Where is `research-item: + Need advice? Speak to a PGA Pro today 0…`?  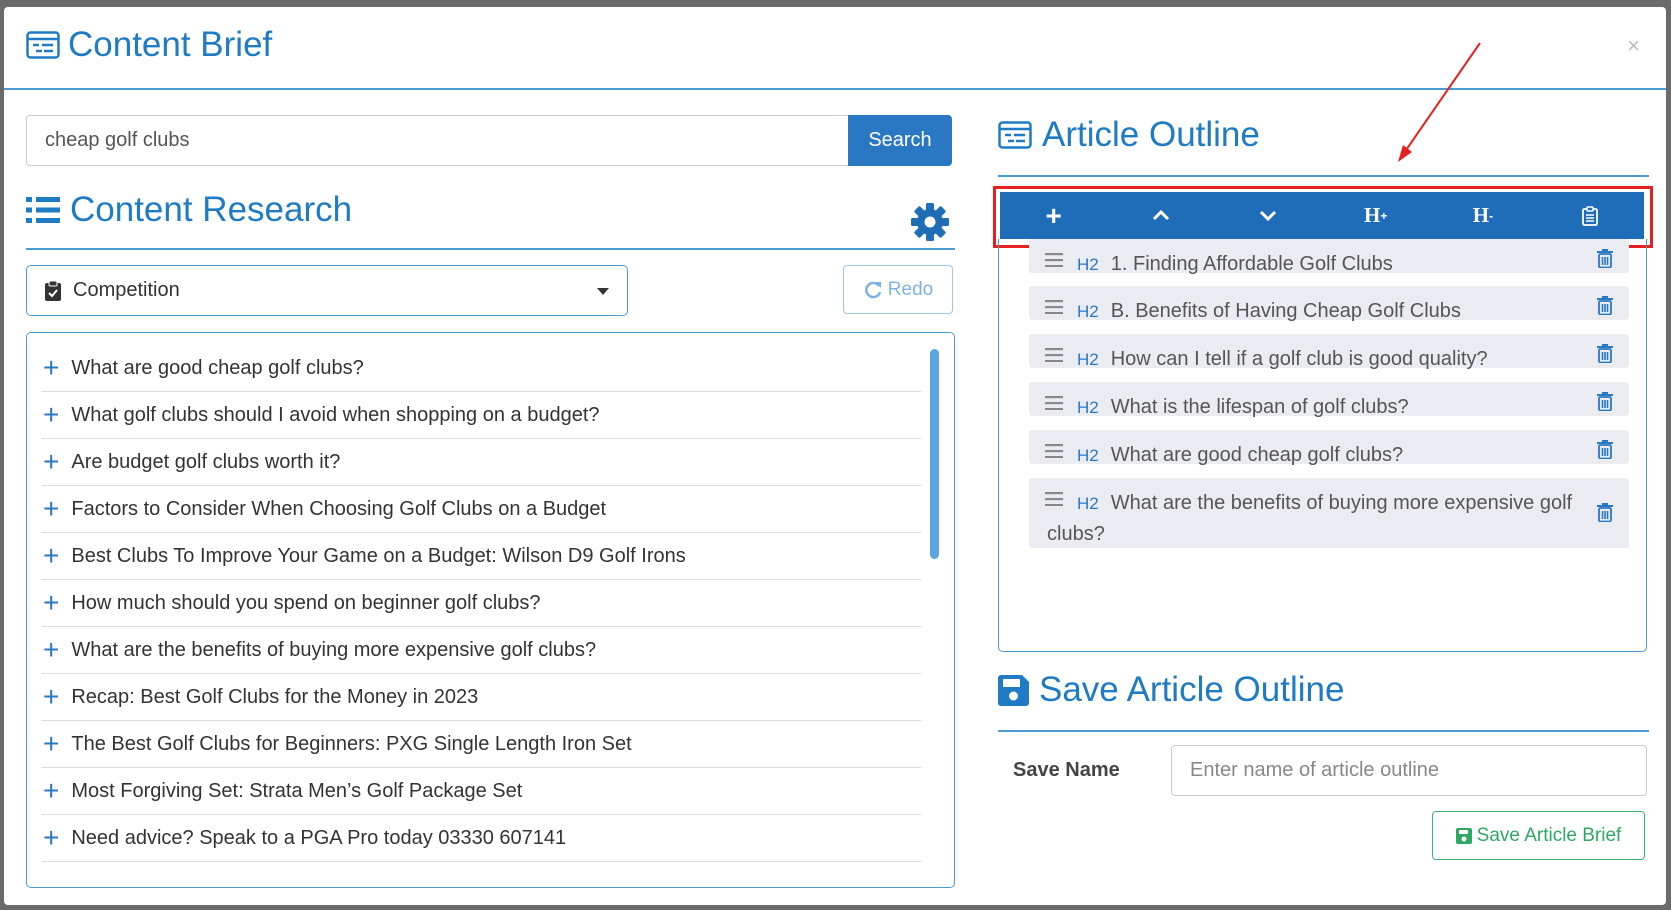
research-item: + Need advice? Speak to a PGA Pro today 0… is located at coordinates (481, 838).